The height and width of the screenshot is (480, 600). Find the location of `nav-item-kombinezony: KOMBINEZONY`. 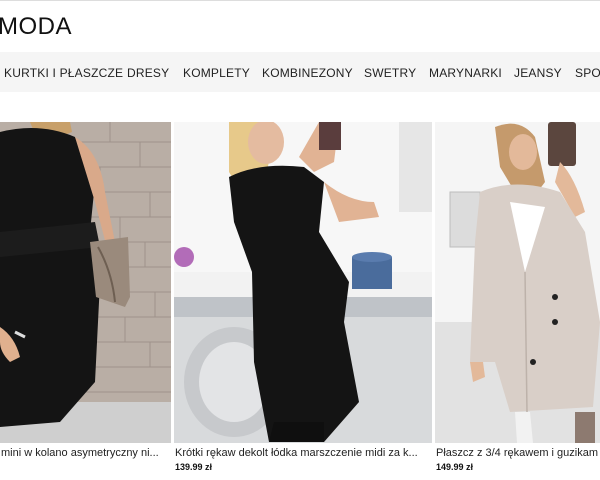

nav-item-kombinezony: KOMBINEZONY is located at coordinates (307, 73).